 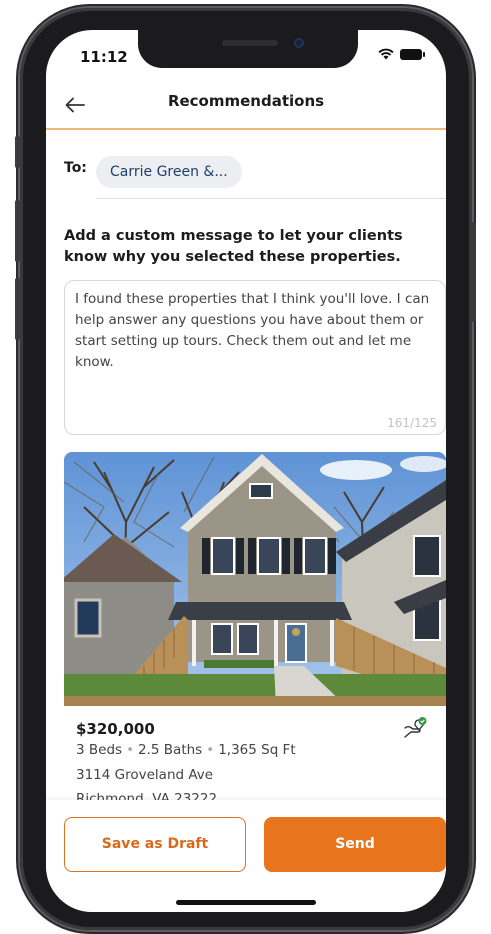 What do you see at coordinates (415, 729) in the screenshot?
I see `recommend-hand-icon` at bounding box center [415, 729].